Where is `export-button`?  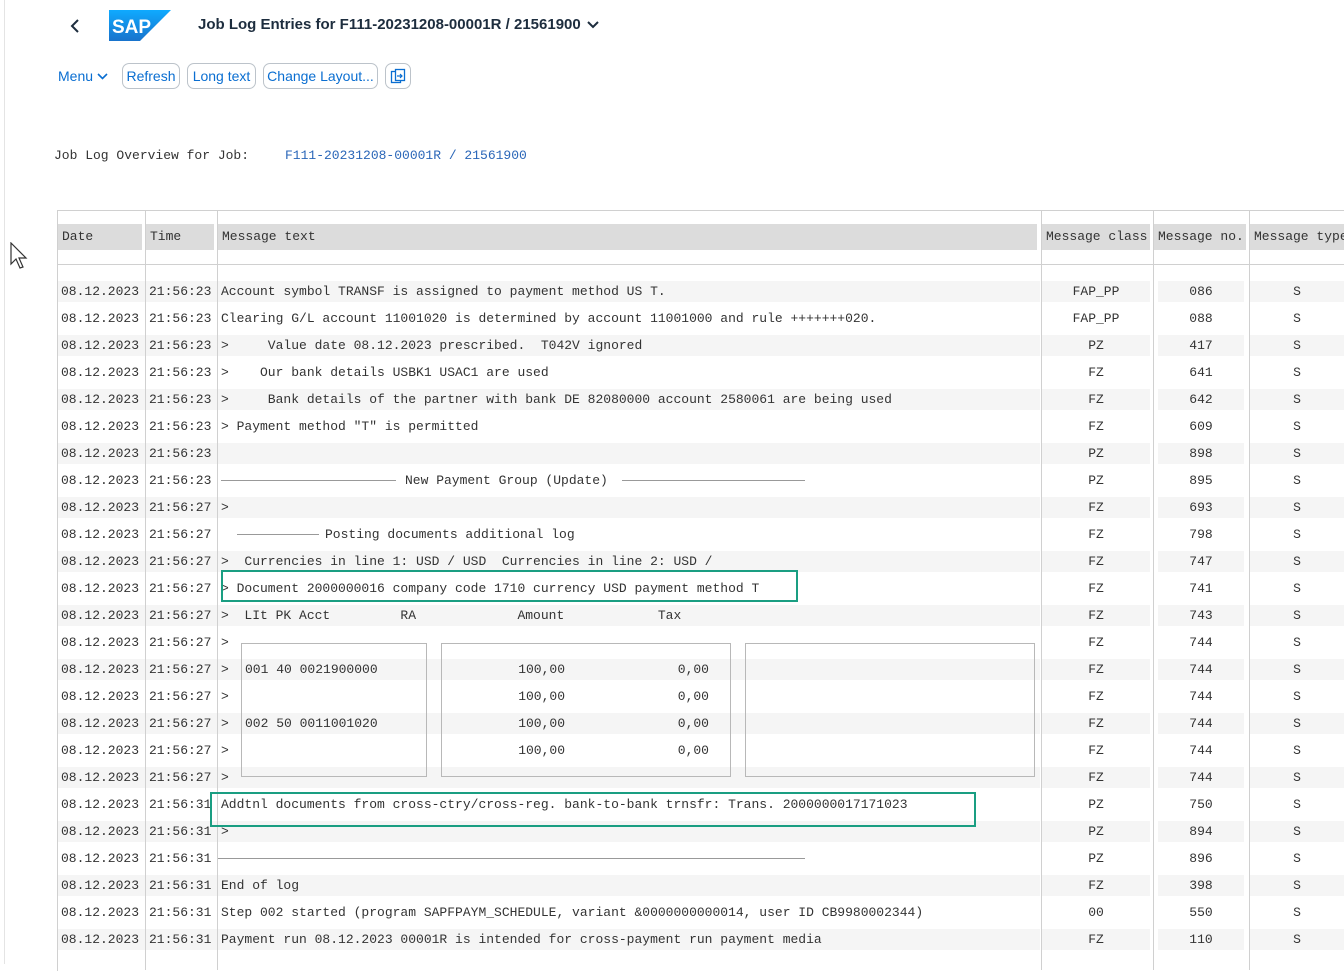
export-button is located at coordinates (398, 76).